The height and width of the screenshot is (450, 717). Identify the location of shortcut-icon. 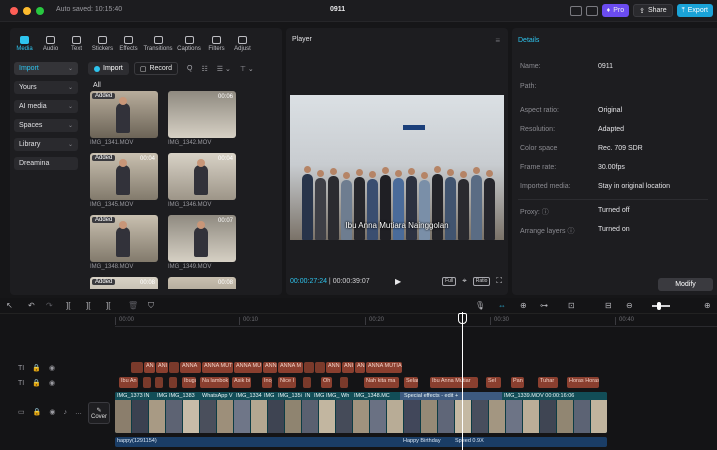
(591, 10).